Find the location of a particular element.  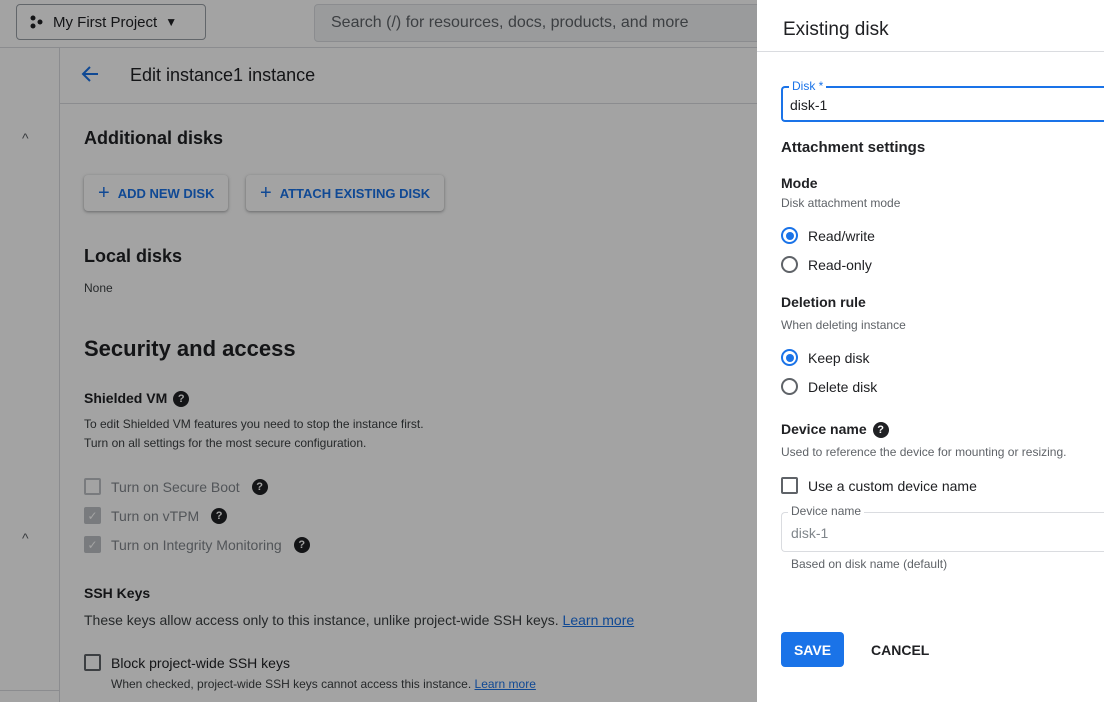

keep-disk-option: Keep disk is located at coordinates (825, 357).